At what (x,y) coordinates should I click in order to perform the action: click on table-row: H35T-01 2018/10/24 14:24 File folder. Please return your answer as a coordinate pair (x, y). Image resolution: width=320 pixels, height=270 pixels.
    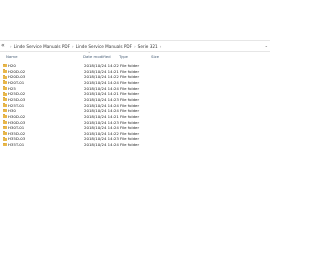
    Looking at the image, I should click on (135, 145).